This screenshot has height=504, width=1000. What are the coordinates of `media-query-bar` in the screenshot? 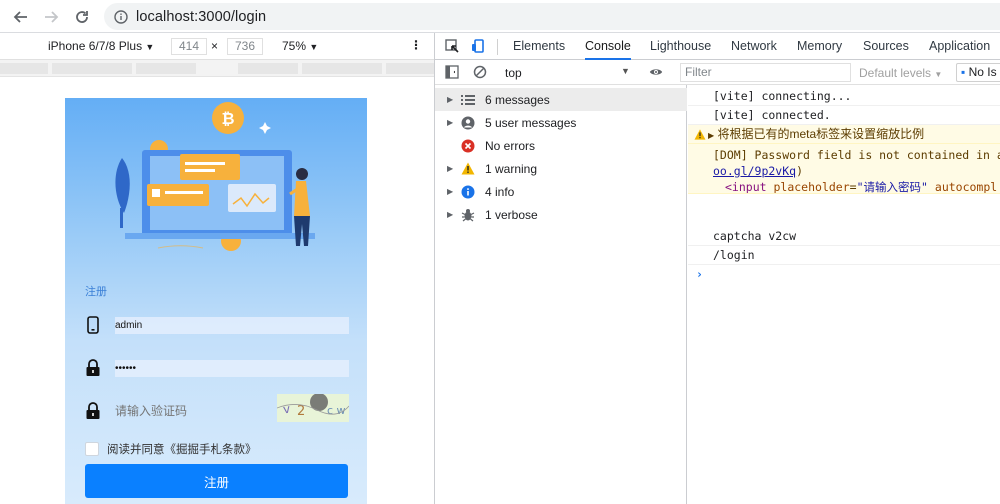 It's located at (217, 68).